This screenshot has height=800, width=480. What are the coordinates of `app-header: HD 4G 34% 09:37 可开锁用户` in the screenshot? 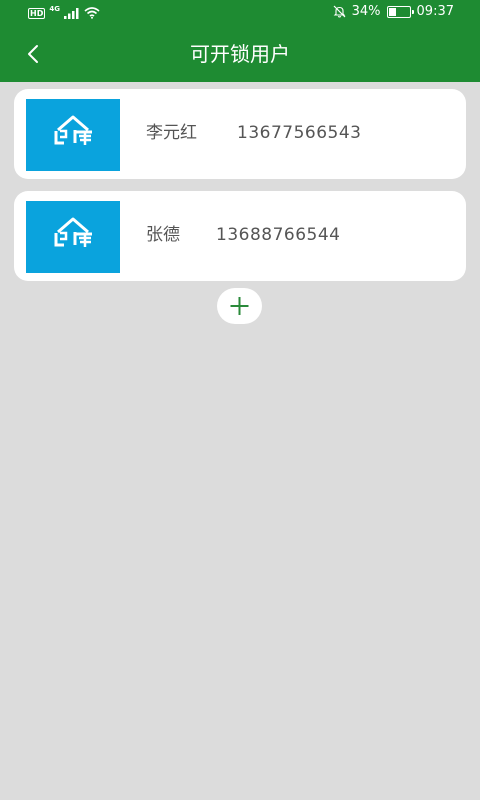 It's located at (240, 41).